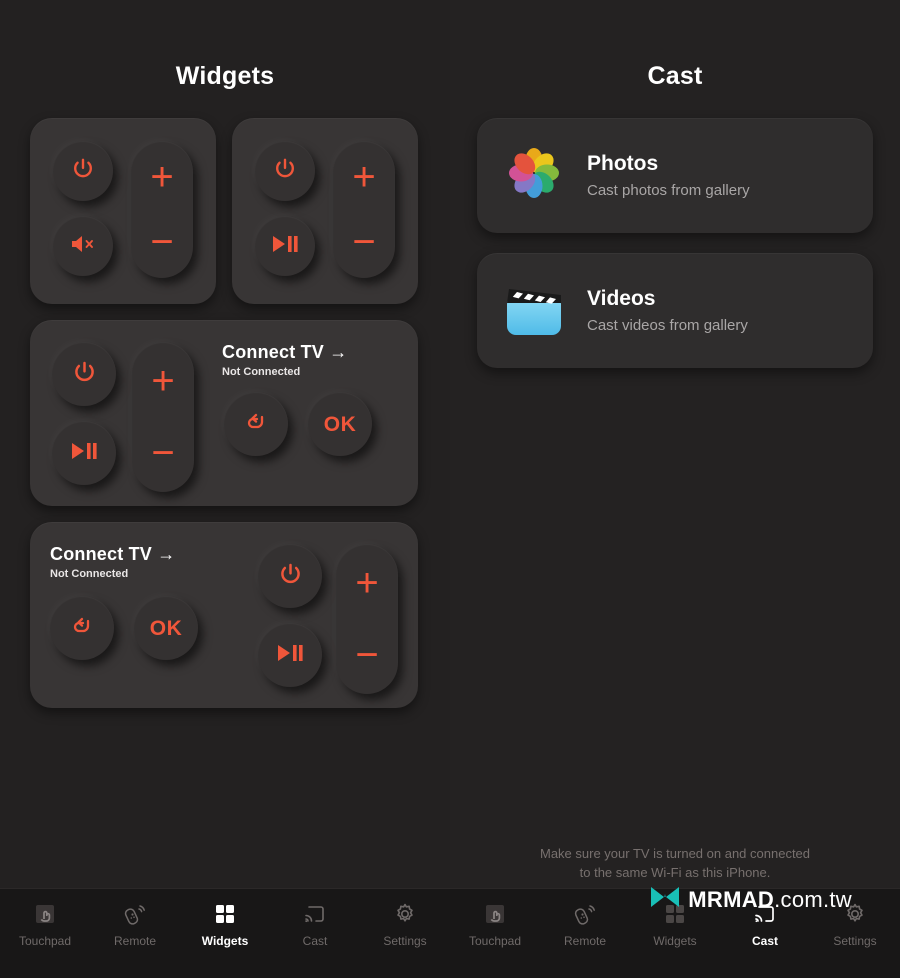 The height and width of the screenshot is (978, 900). Describe the element at coordinates (225, 914) in the screenshot. I see `widgets-icon` at that location.